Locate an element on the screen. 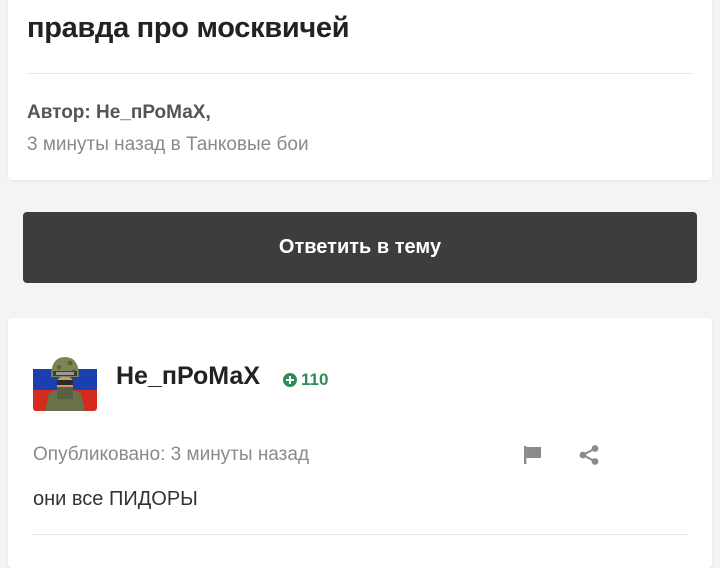  share-button is located at coordinates (589, 455).